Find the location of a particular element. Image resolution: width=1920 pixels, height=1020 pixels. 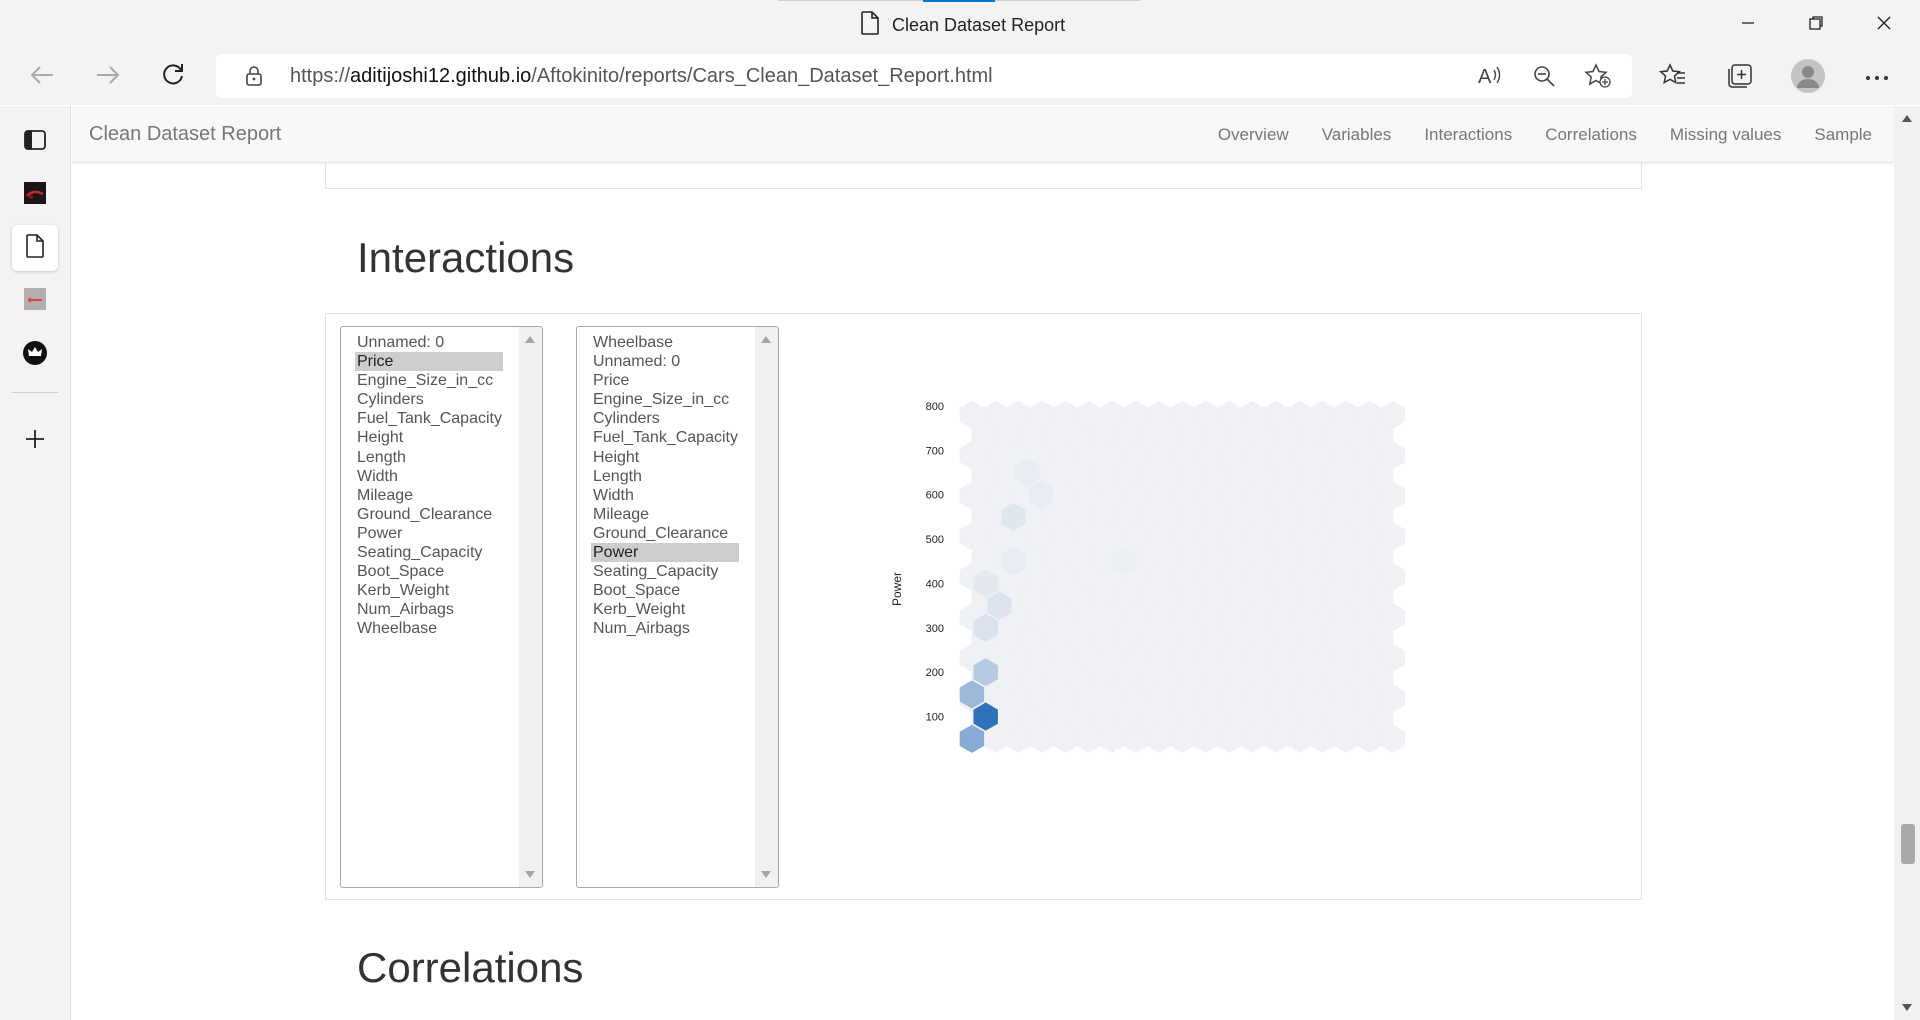

close-button is located at coordinates (1884, 23).